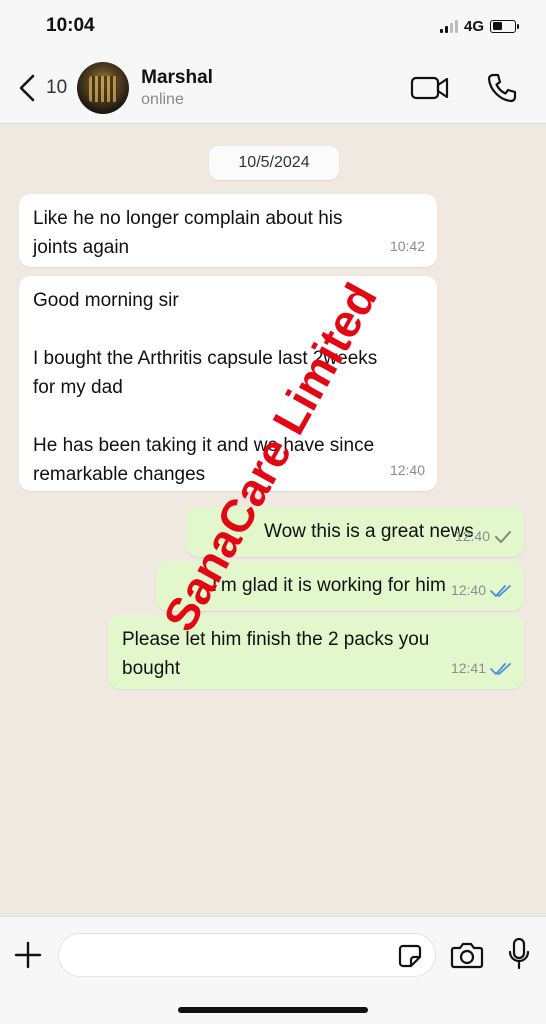 The image size is (546, 1024). What do you see at coordinates (162, 99) in the screenshot?
I see `contact-status: online` at bounding box center [162, 99].